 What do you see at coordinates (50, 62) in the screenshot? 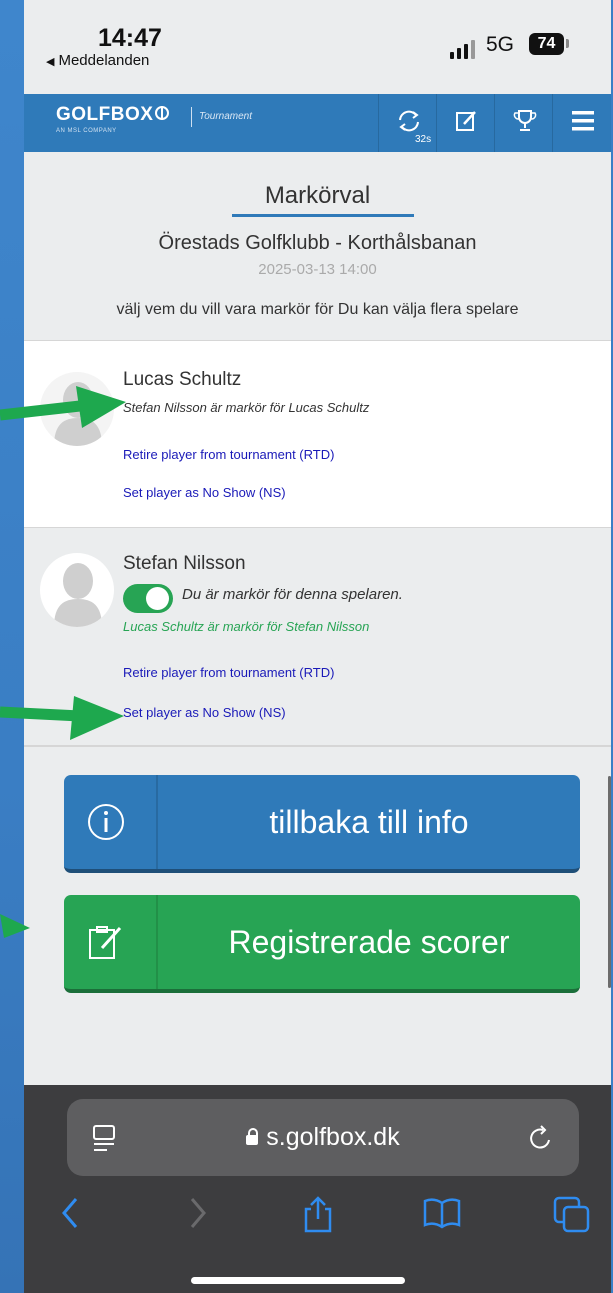
I see `back-triangle-icon: ◀` at bounding box center [50, 62].